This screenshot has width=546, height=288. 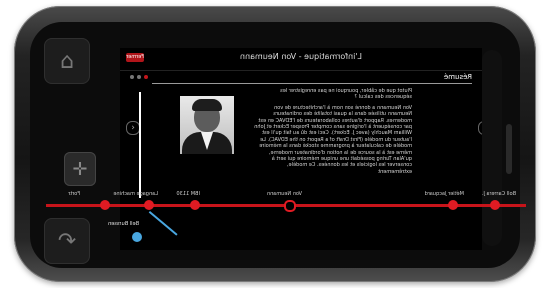 I want to click on pager-dot-active, so click(x=146, y=77).